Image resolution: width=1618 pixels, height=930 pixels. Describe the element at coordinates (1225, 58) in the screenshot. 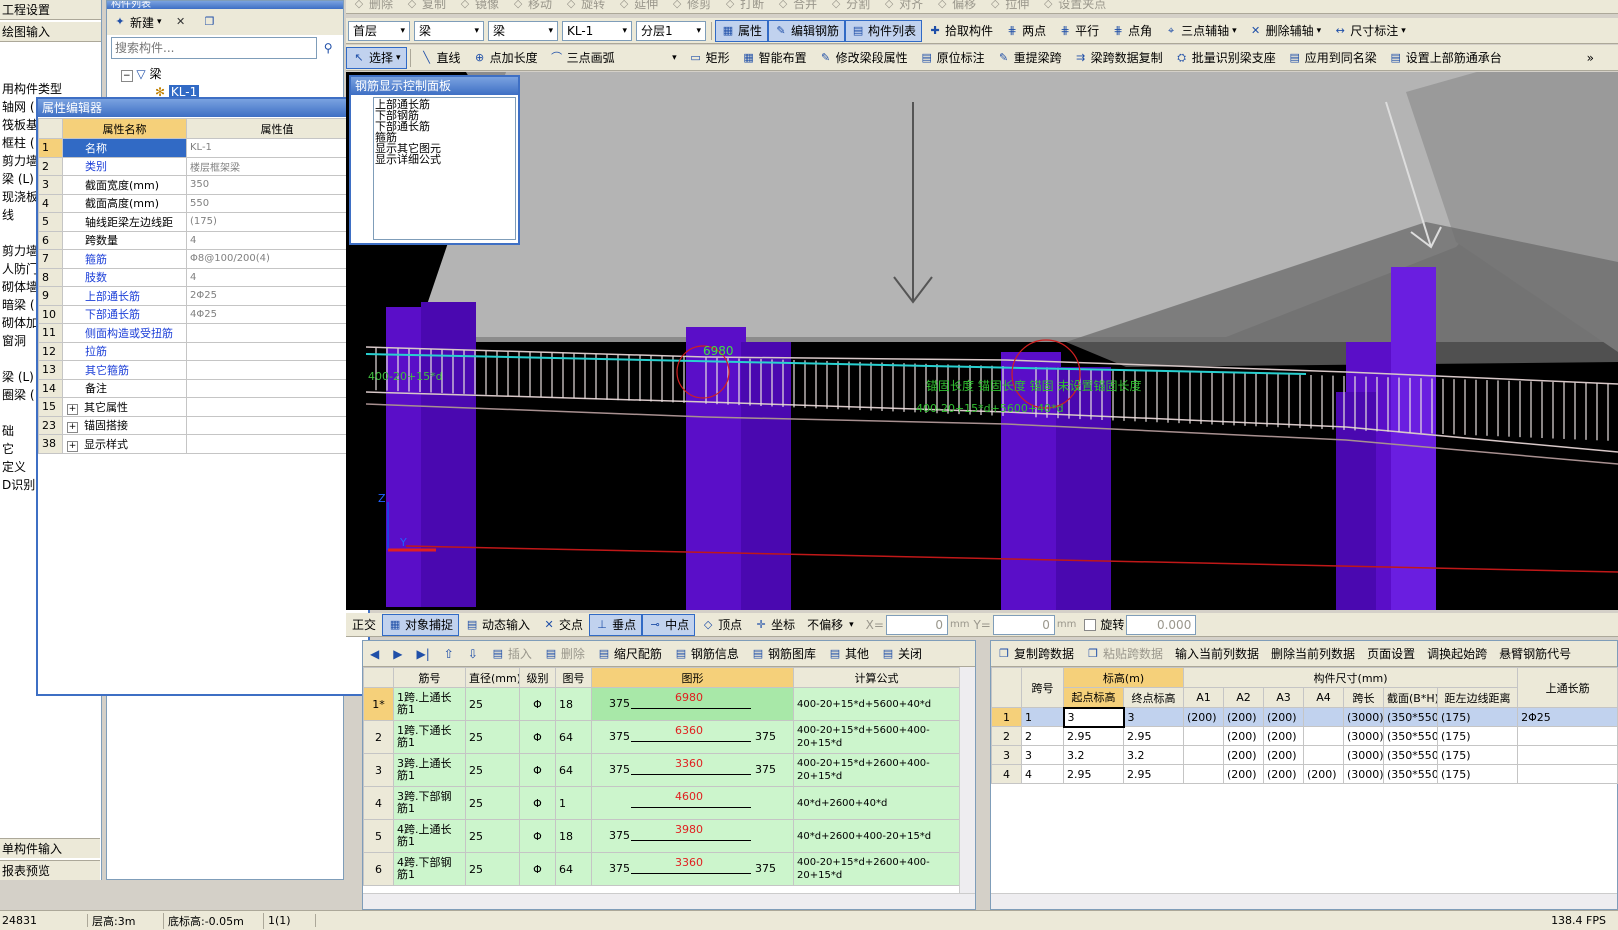

I see `draw-tool-button: ⛭ 批量识别梁支座` at that location.